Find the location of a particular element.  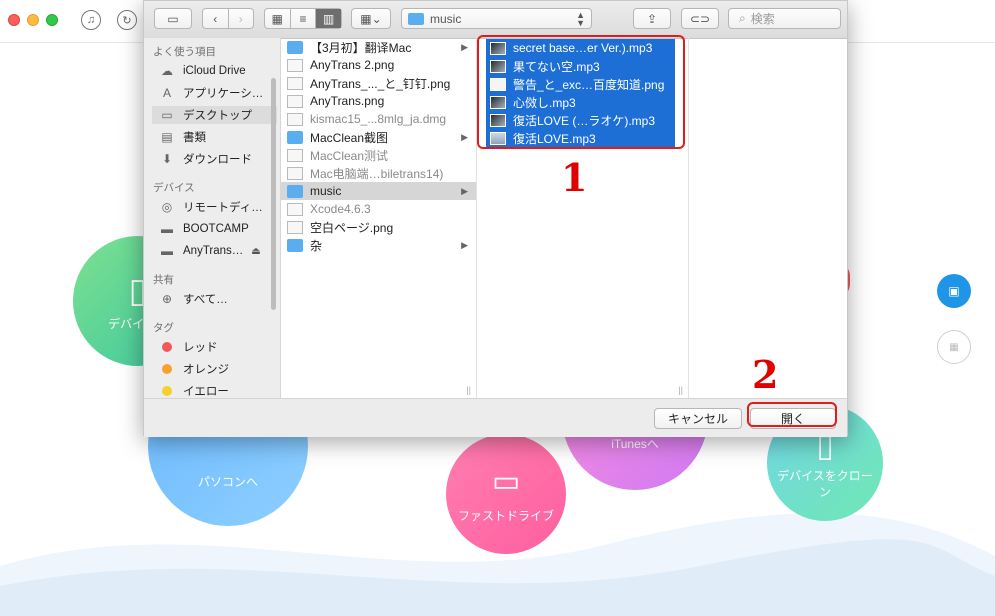

list-item: 空白ページ.png is located at coordinates (378, 227).